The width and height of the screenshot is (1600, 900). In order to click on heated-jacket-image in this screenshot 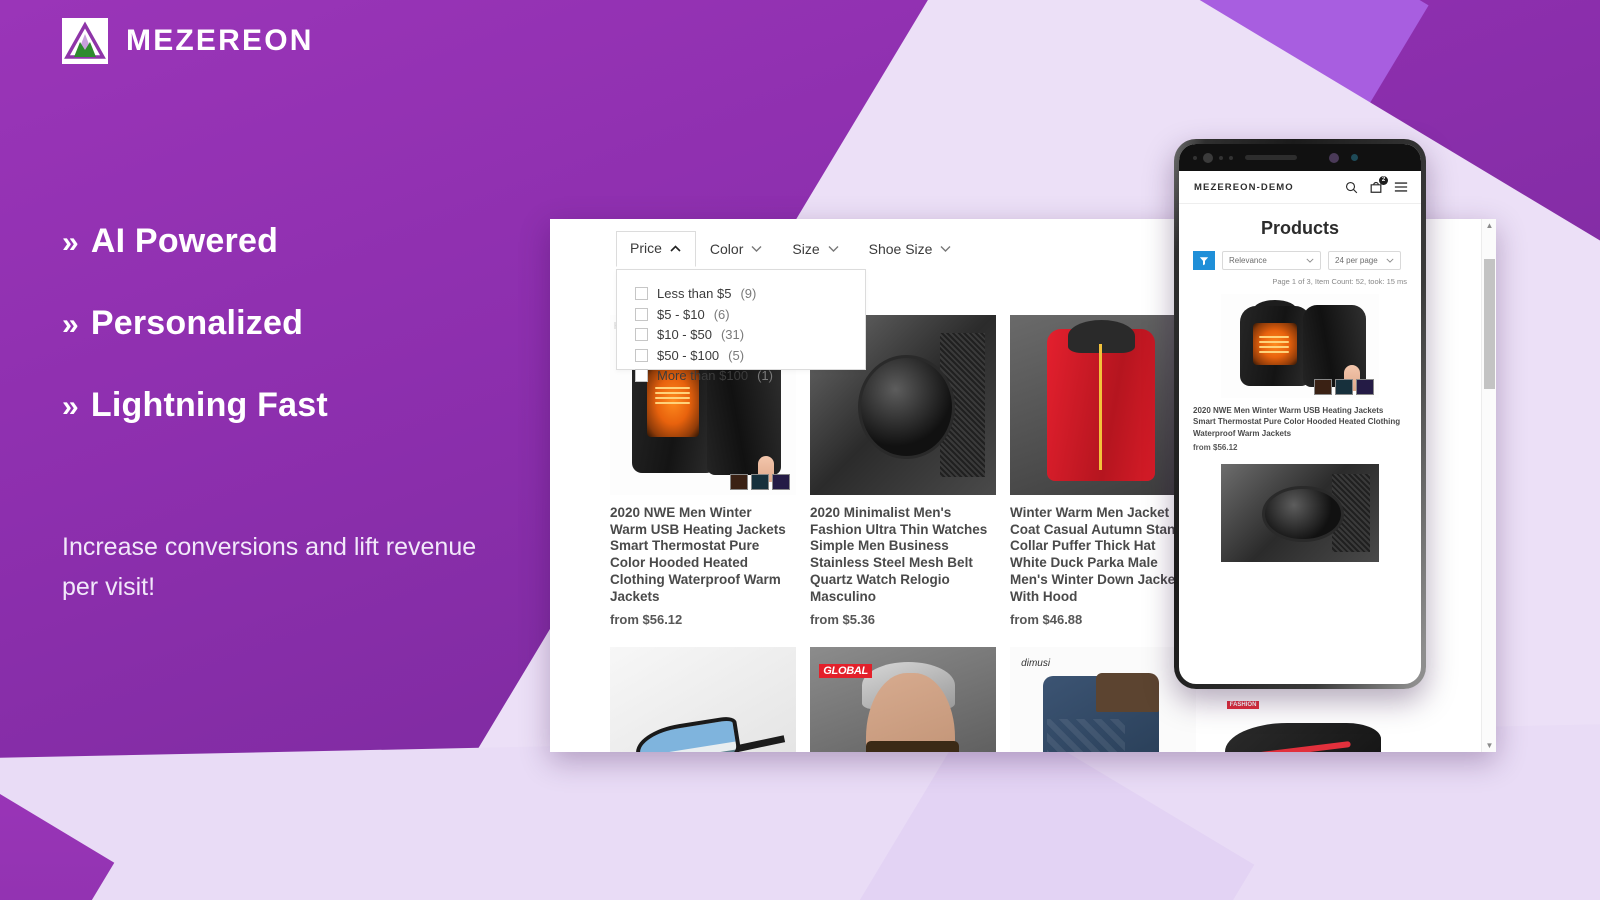, I will do `click(1300, 346)`.